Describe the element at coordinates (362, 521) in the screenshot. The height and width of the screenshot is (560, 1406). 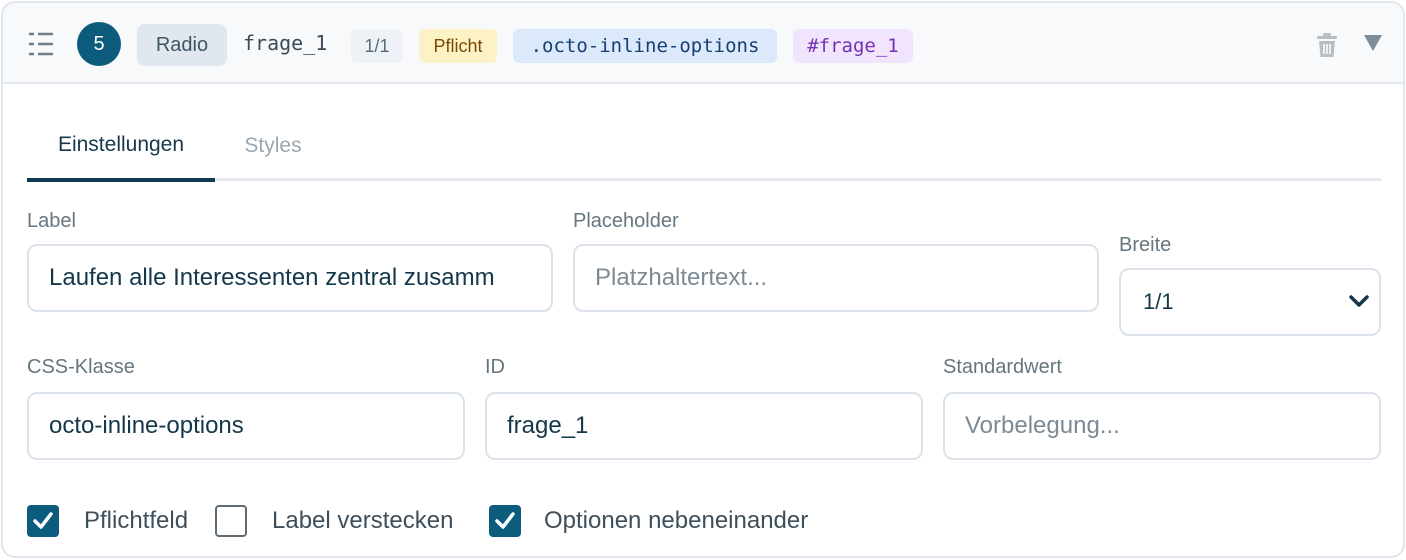
I see `hide-label-checkbox-label: Label verstecken` at that location.